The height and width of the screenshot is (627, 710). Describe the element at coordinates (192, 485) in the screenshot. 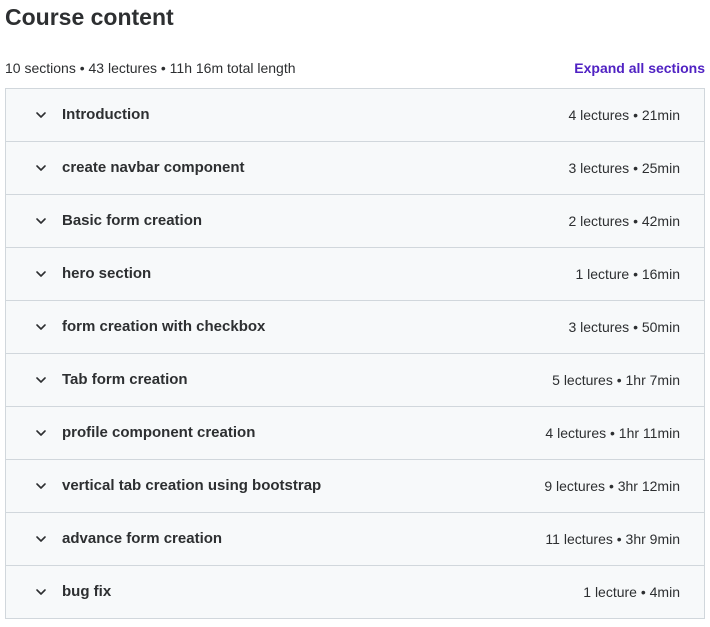

I see `section-title: vertical tab creation using bootstrap` at that location.